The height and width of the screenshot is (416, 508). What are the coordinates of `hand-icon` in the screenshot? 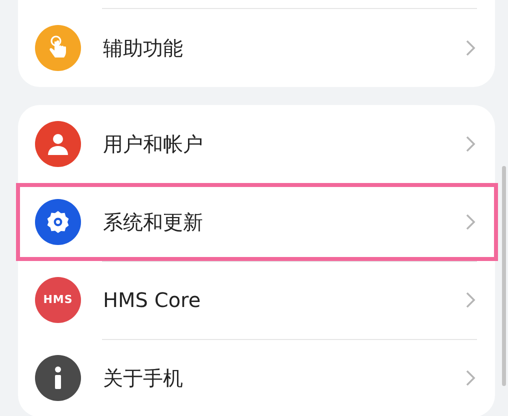 It's located at (58, 48).